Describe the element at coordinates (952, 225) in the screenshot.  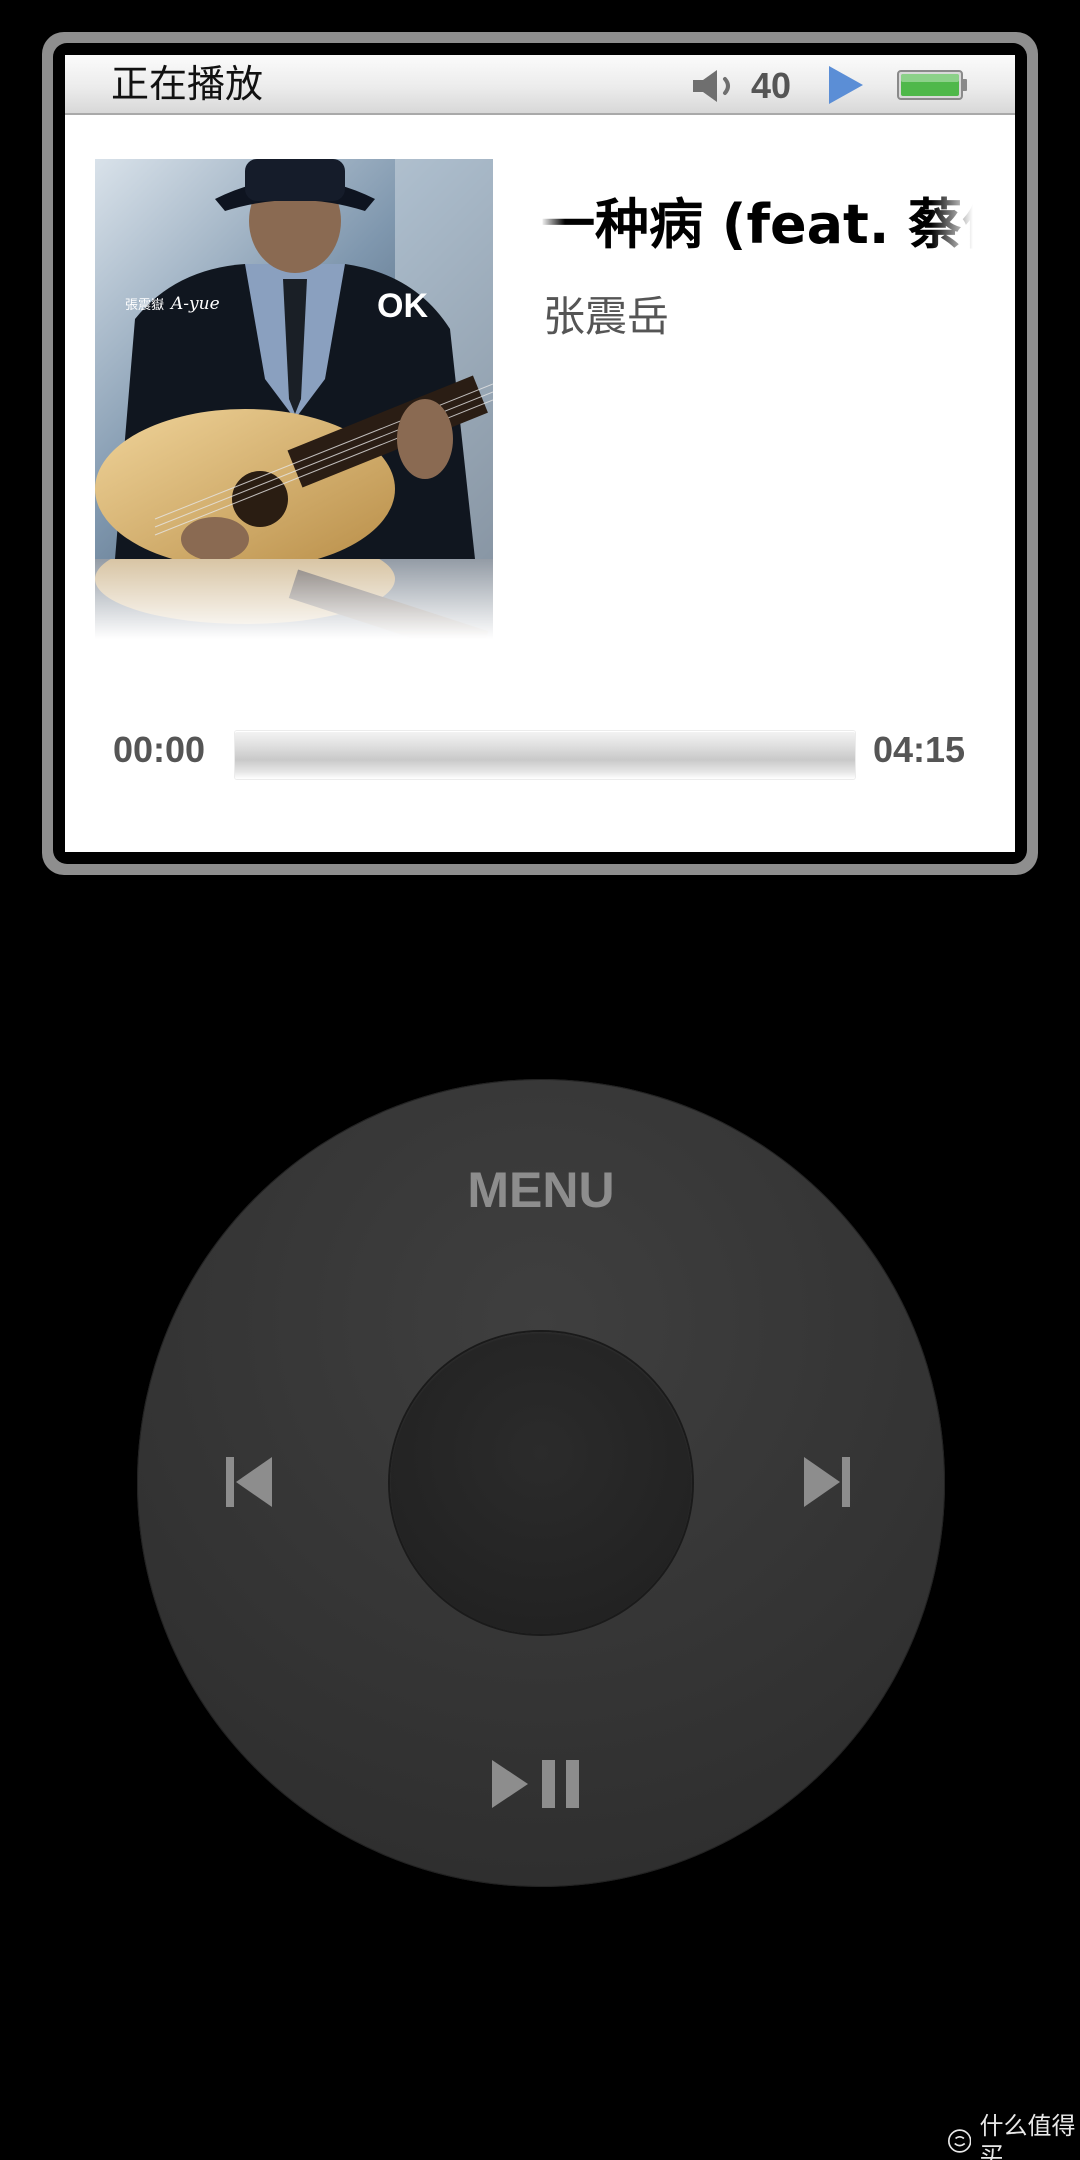
I see `title-fade-right` at that location.